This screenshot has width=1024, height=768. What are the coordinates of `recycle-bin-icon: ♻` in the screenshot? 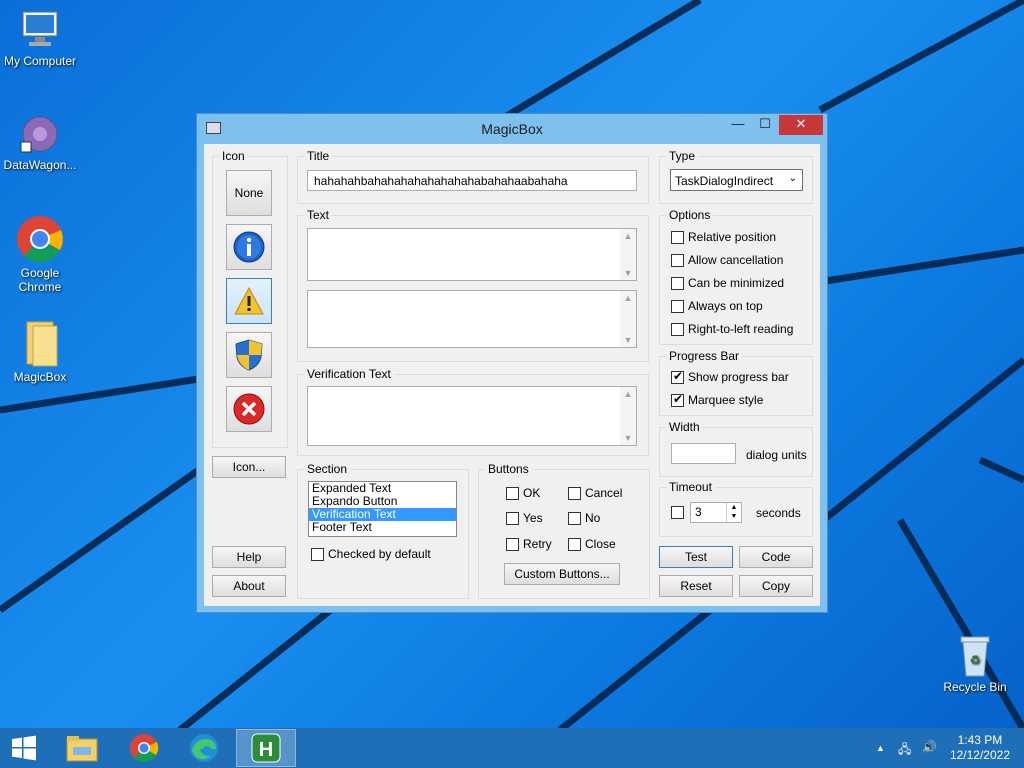 It's located at (975, 656).